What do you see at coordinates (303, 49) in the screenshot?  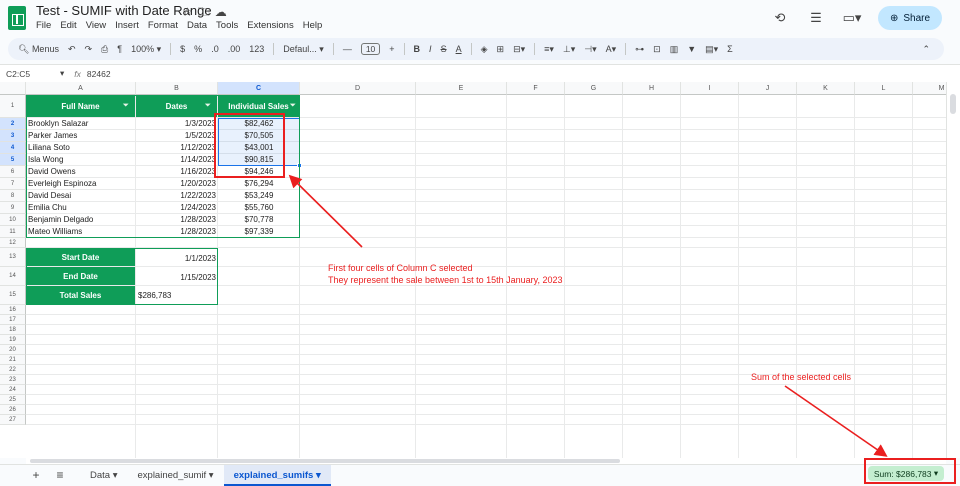 I see `font-select: Defaul... ▾` at bounding box center [303, 49].